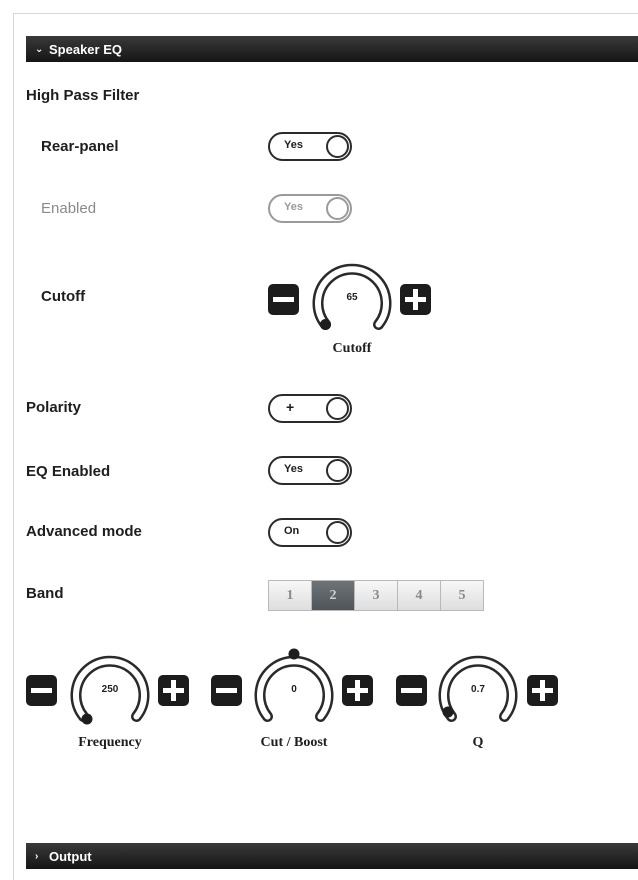 This screenshot has height=880, width=638. What do you see at coordinates (310, 146) in the screenshot?
I see `rear-panel-toggle: Yes` at bounding box center [310, 146].